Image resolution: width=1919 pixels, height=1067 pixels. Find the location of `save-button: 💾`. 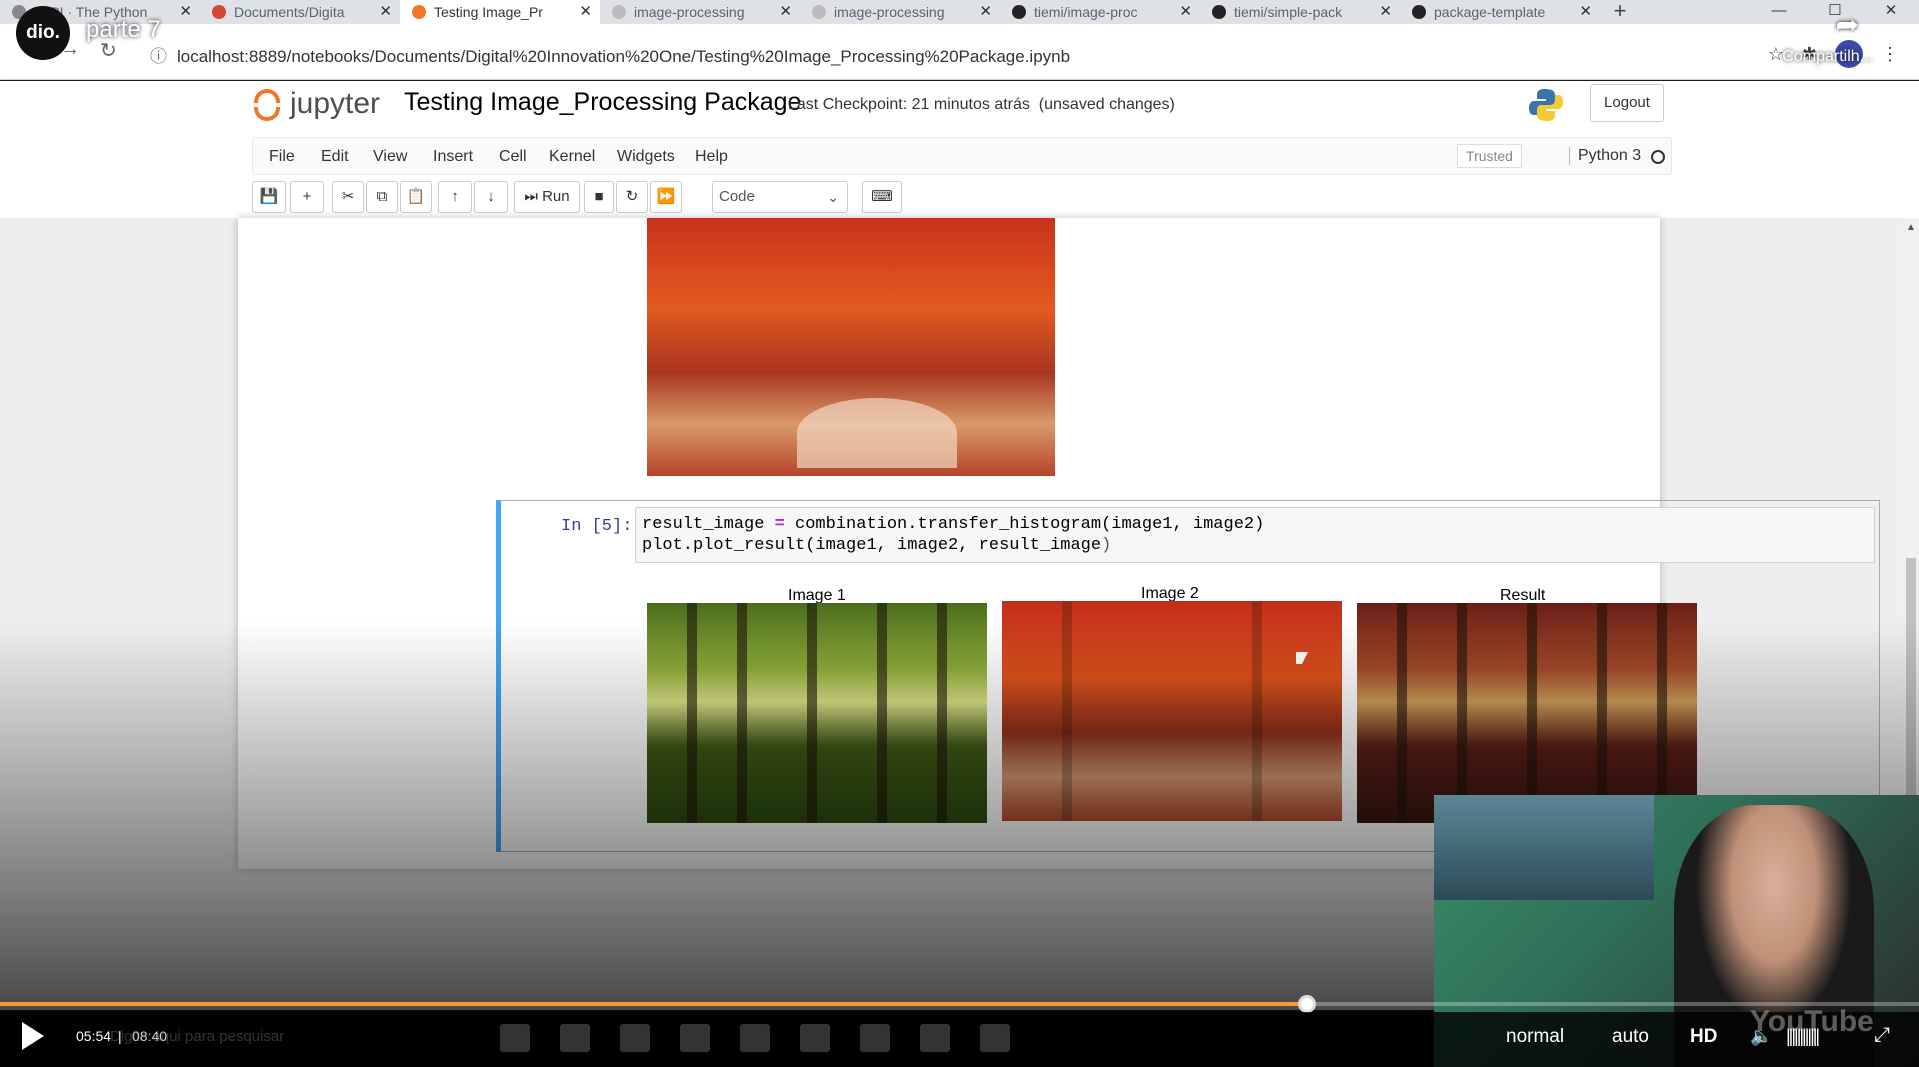

save-button: 💾 is located at coordinates (269, 197).